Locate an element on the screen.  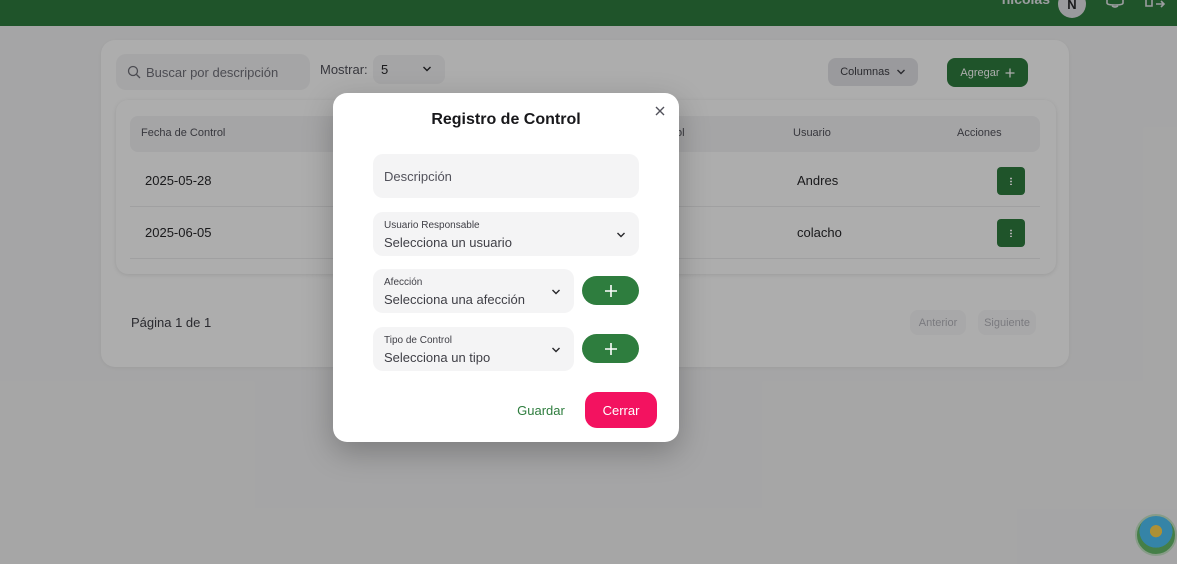
save-button: Guardar is located at coordinates (541, 410).